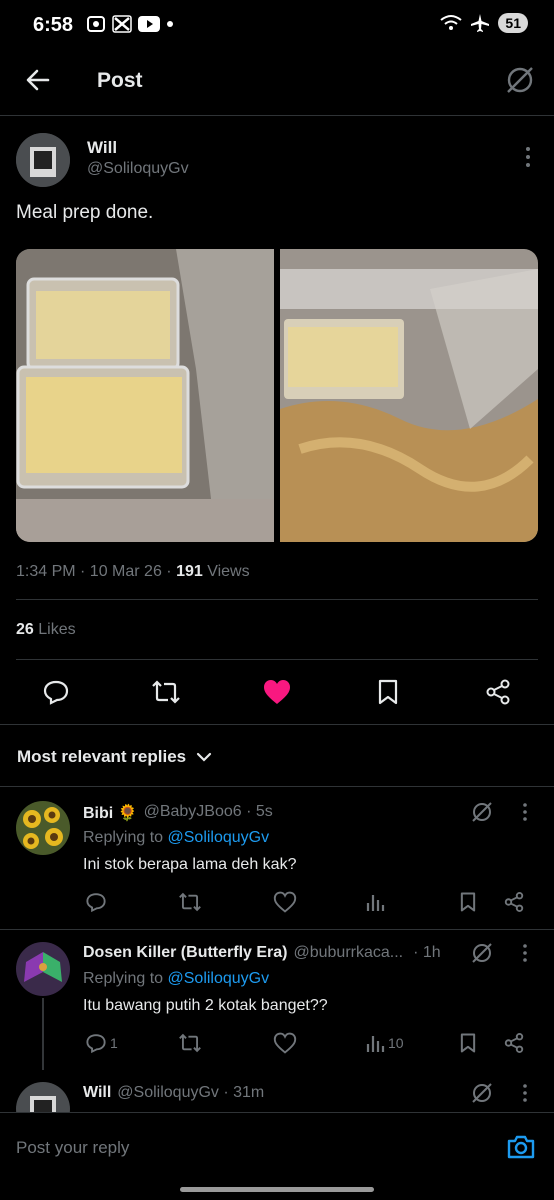 Image resolution: width=554 pixels, height=1200 pixels. I want to click on arrow-left-icon, so click(38, 80).